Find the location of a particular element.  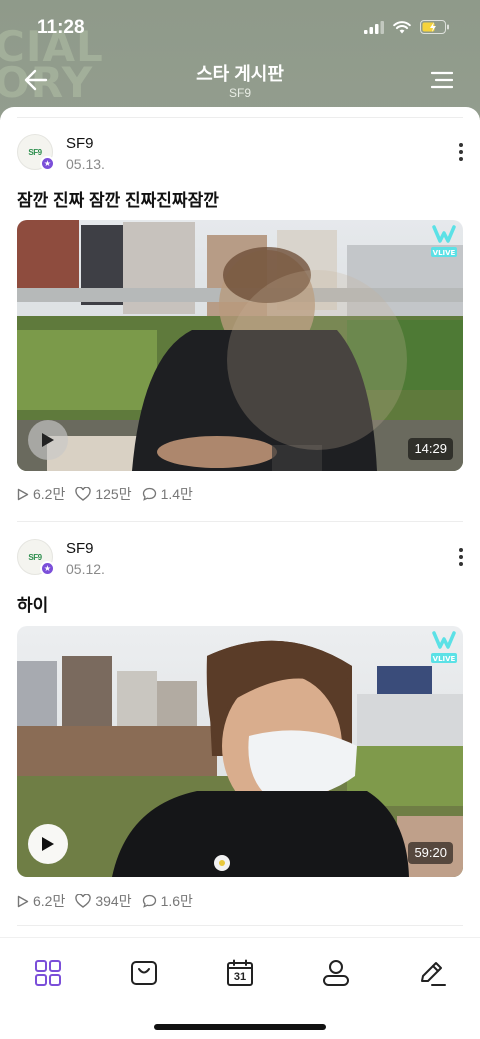

tab-profile is located at coordinates (336, 973).